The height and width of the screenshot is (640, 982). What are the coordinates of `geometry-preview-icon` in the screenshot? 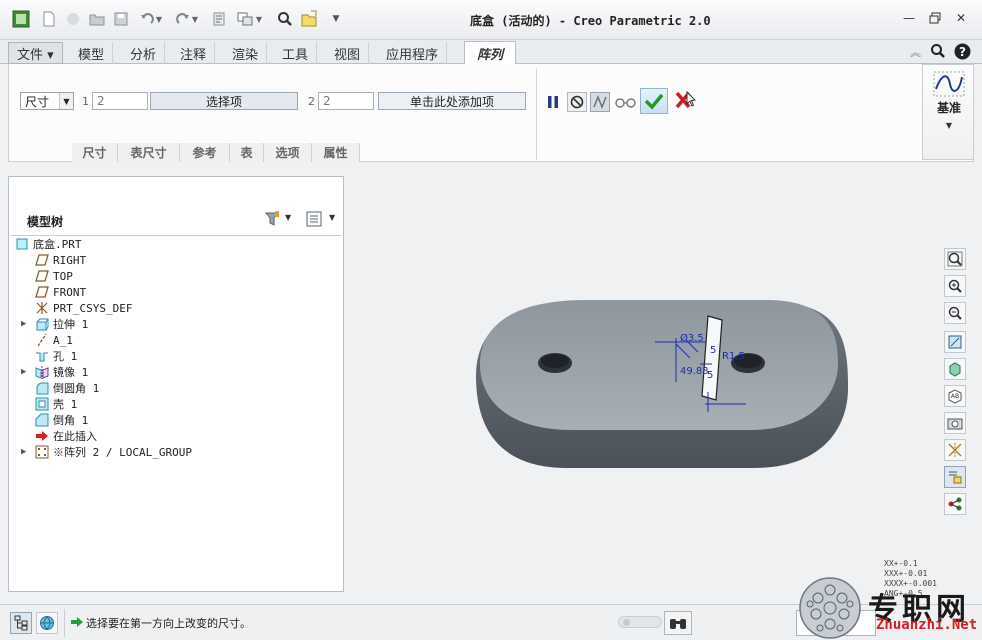 It's located at (600, 102).